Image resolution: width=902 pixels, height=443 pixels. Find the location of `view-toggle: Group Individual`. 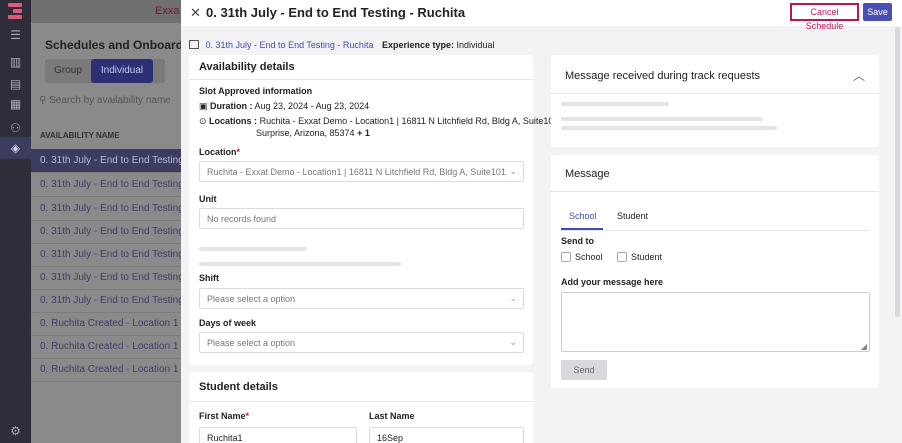

view-toggle: Group Individual is located at coordinates (105, 71).